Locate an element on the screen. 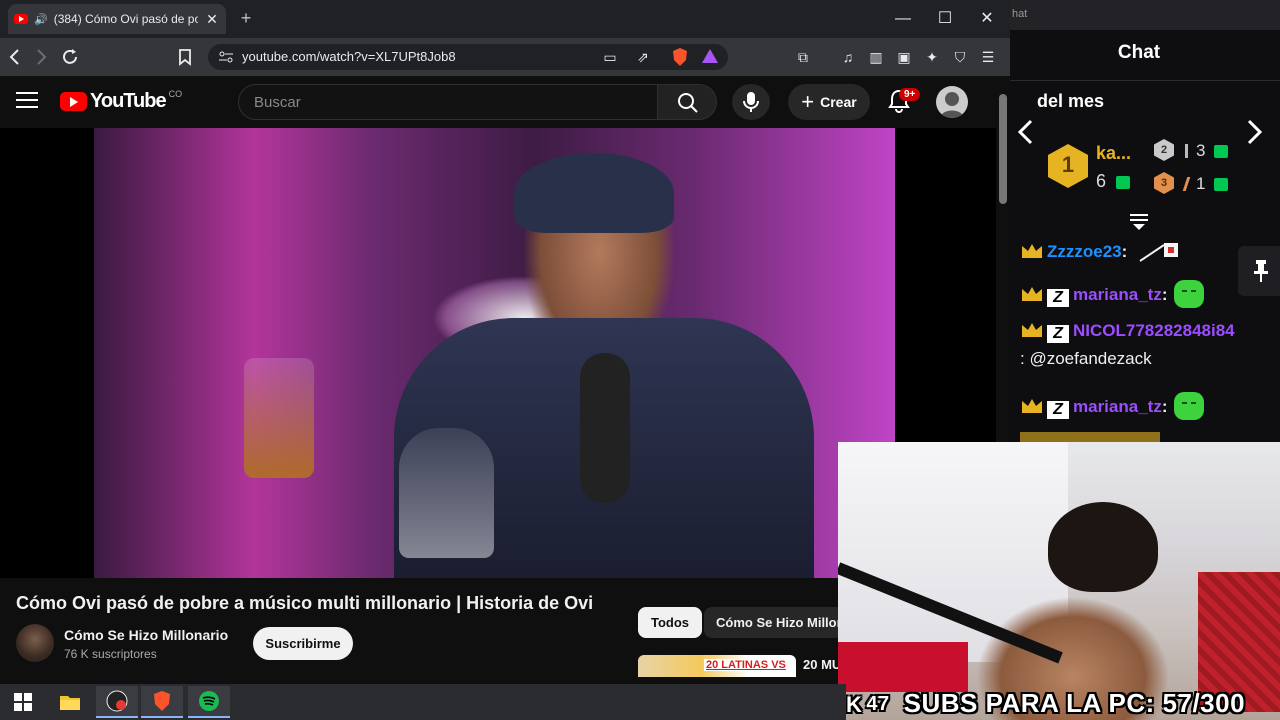 The height and width of the screenshot is (720, 1280). minimize-button: — is located at coordinates (903, 19).